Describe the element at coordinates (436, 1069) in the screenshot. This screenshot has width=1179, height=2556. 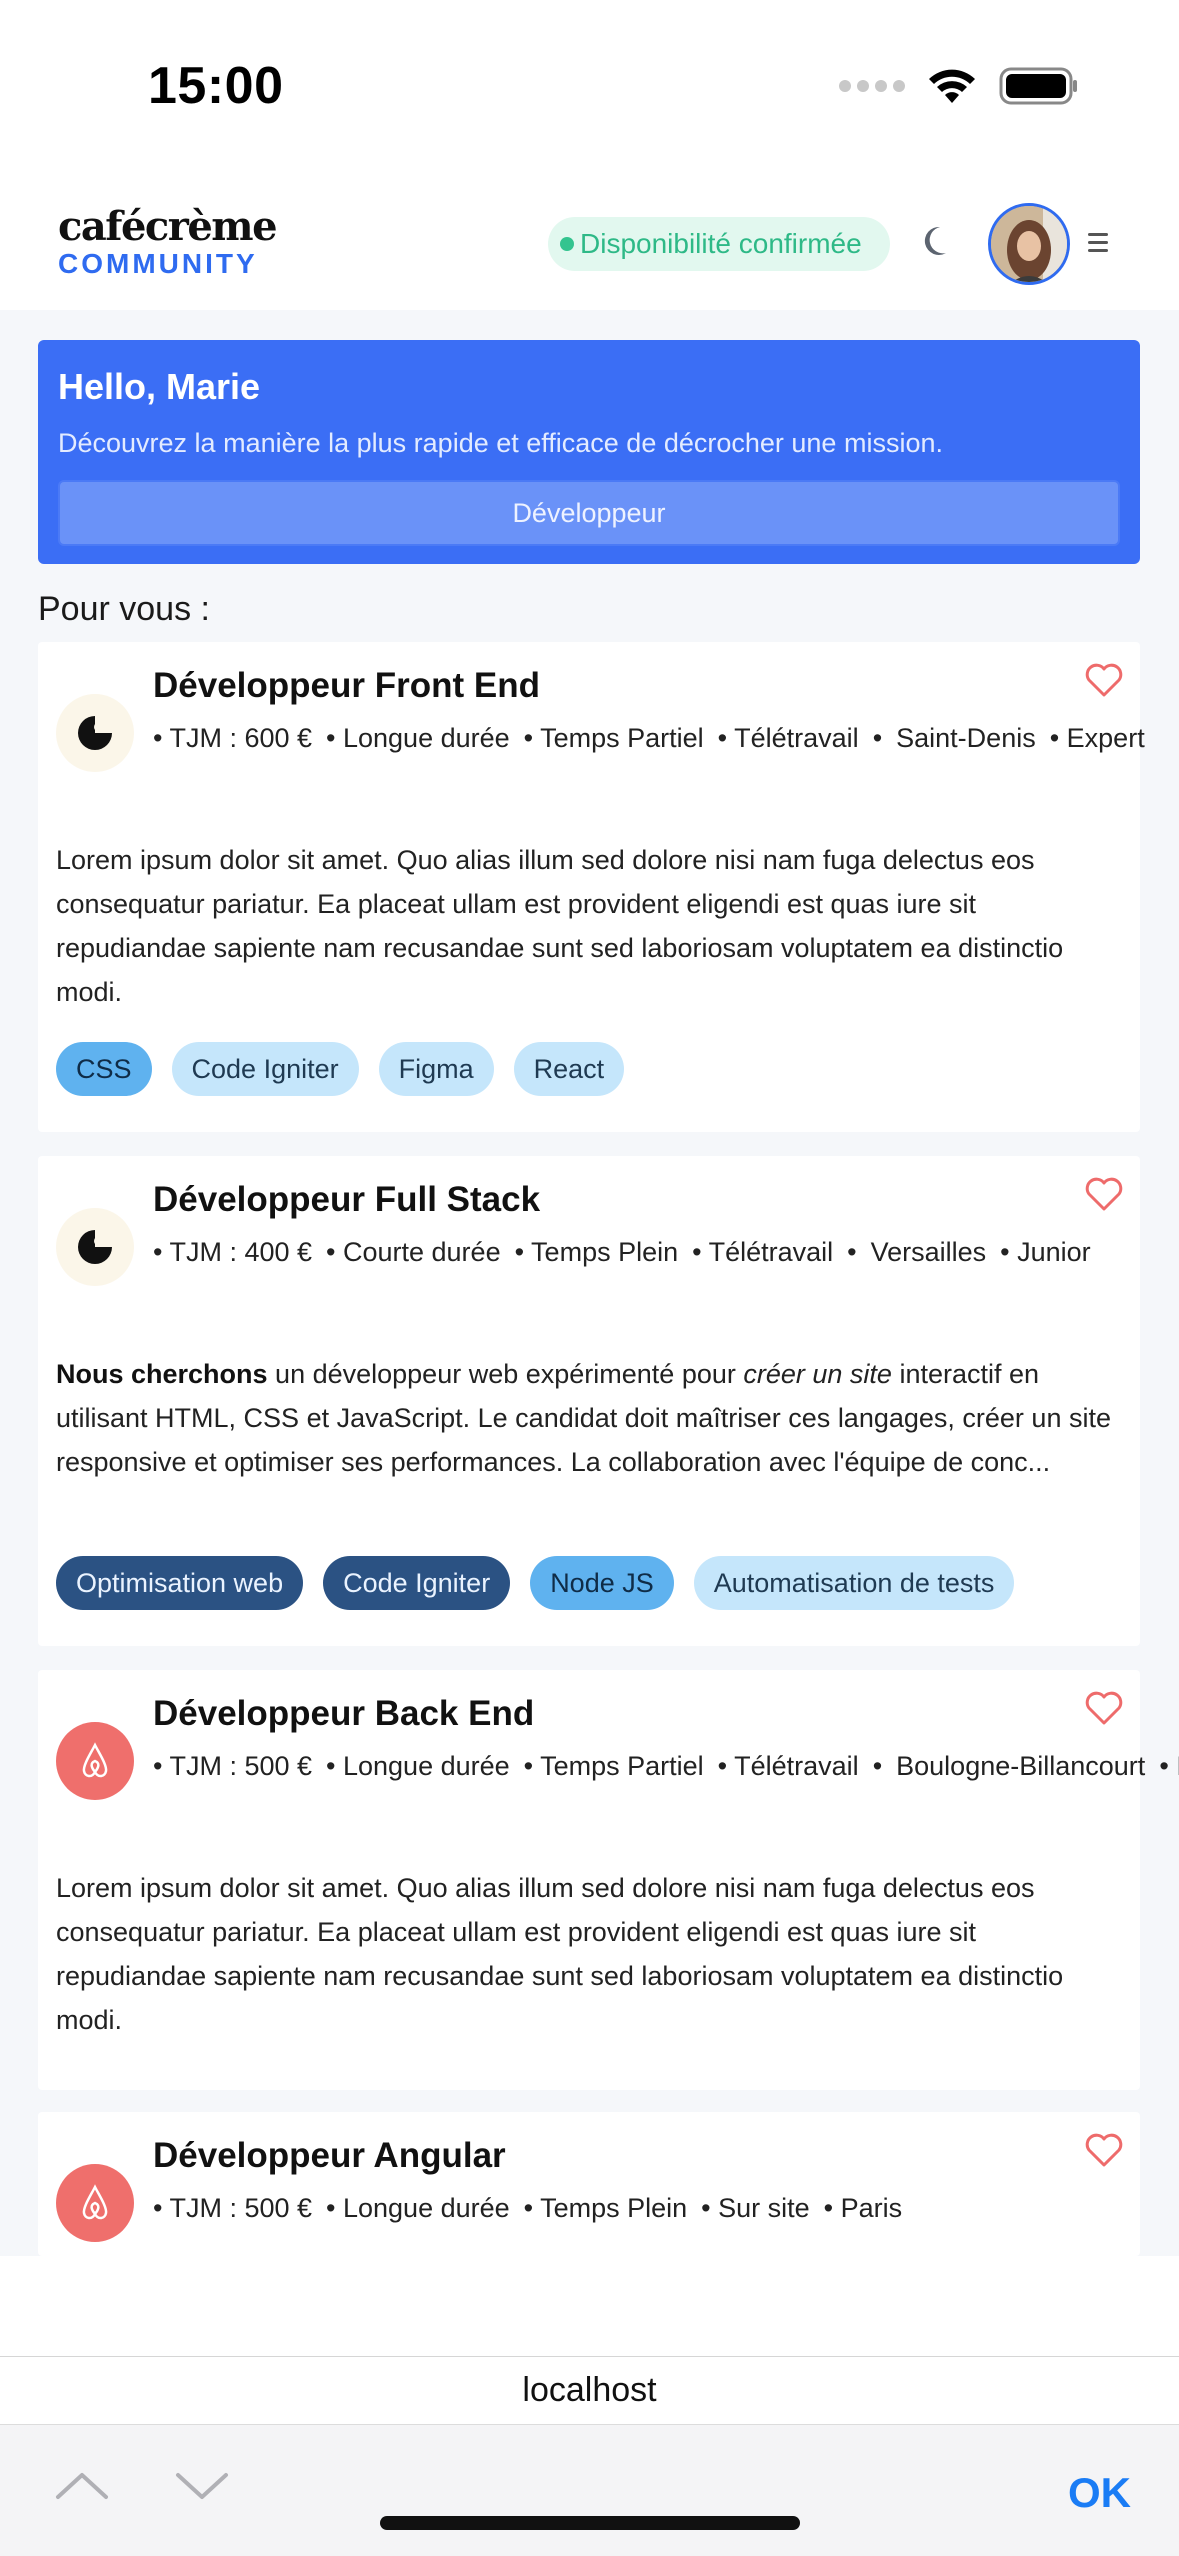
I see `skill-tag: Figma` at that location.